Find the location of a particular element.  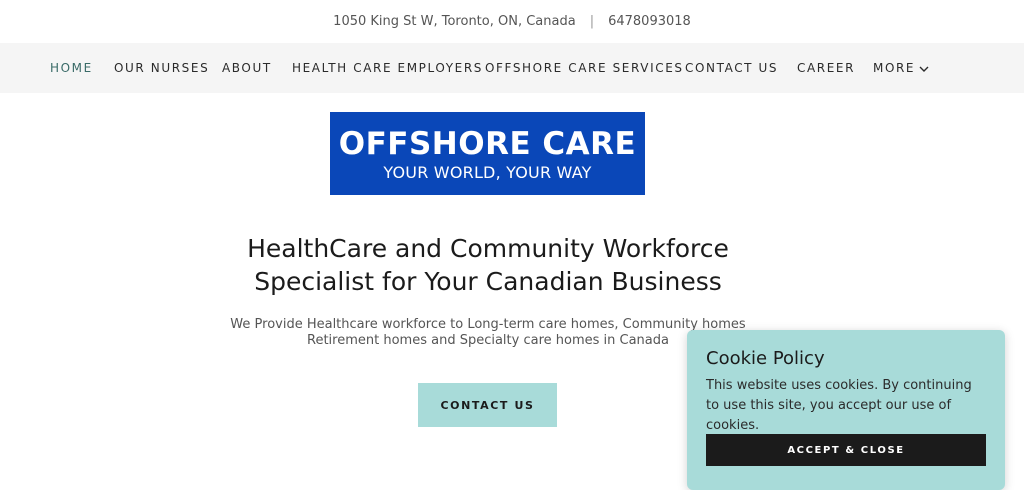

hero-headline-line2: Specialist for Your Canadian Business is located at coordinates (488, 281).